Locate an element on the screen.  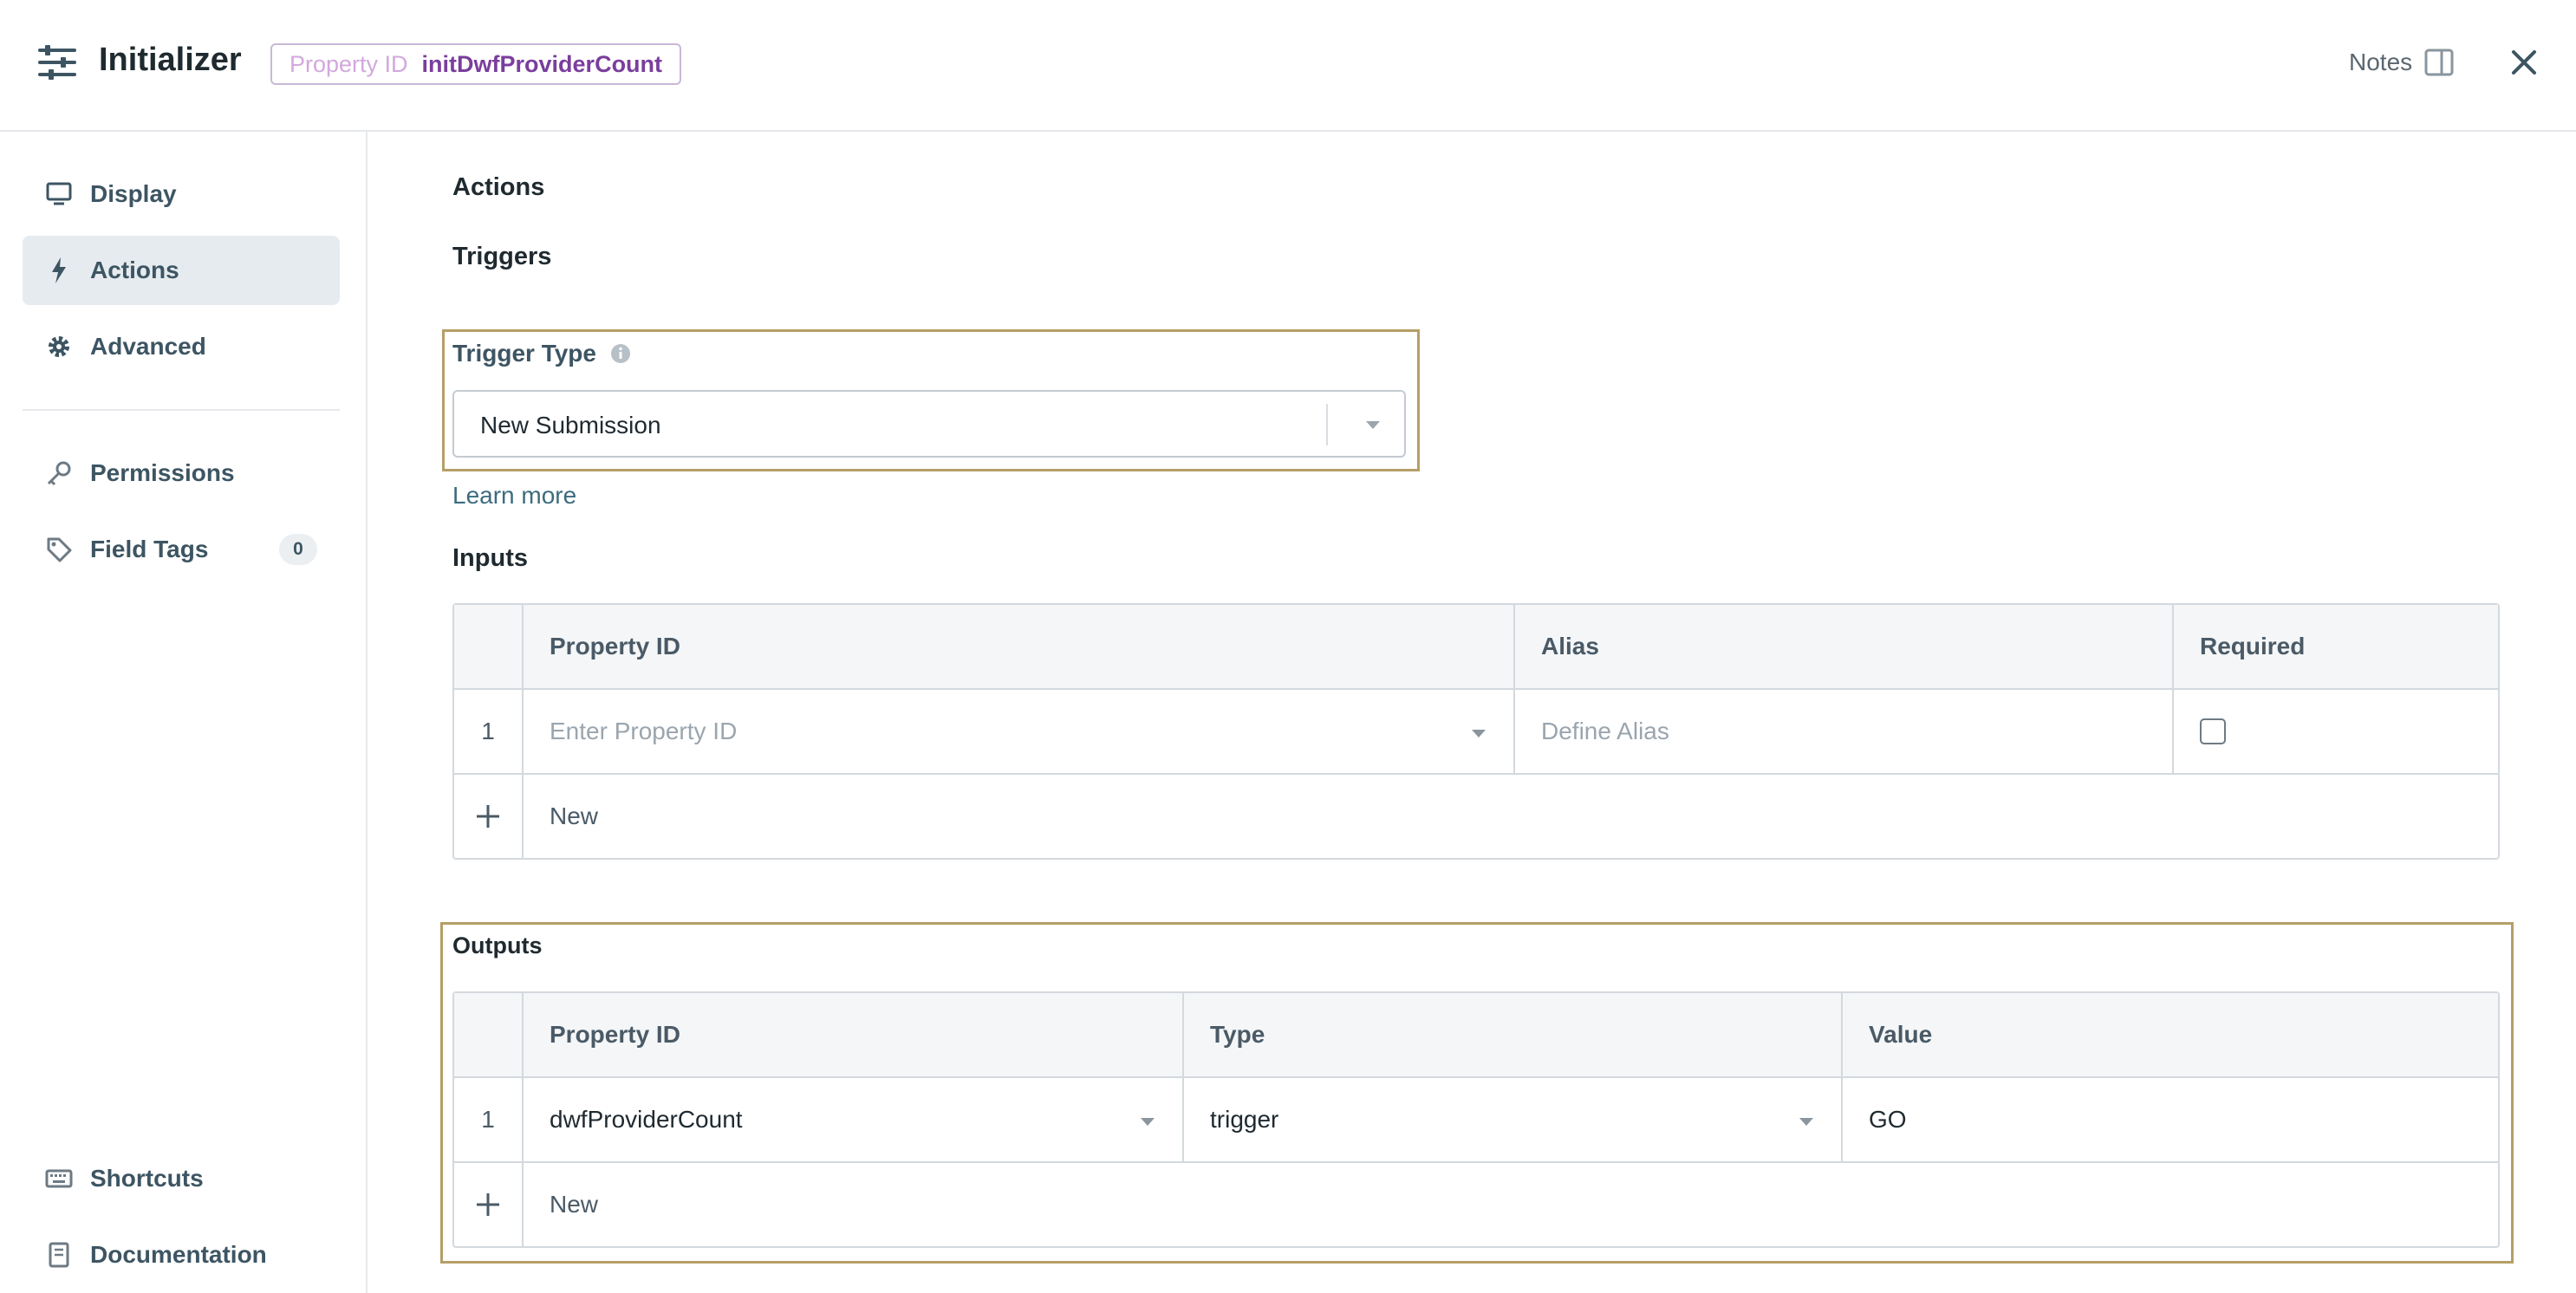
sidebar-item-shortcuts: Shortcuts is located at coordinates (181, 1178).